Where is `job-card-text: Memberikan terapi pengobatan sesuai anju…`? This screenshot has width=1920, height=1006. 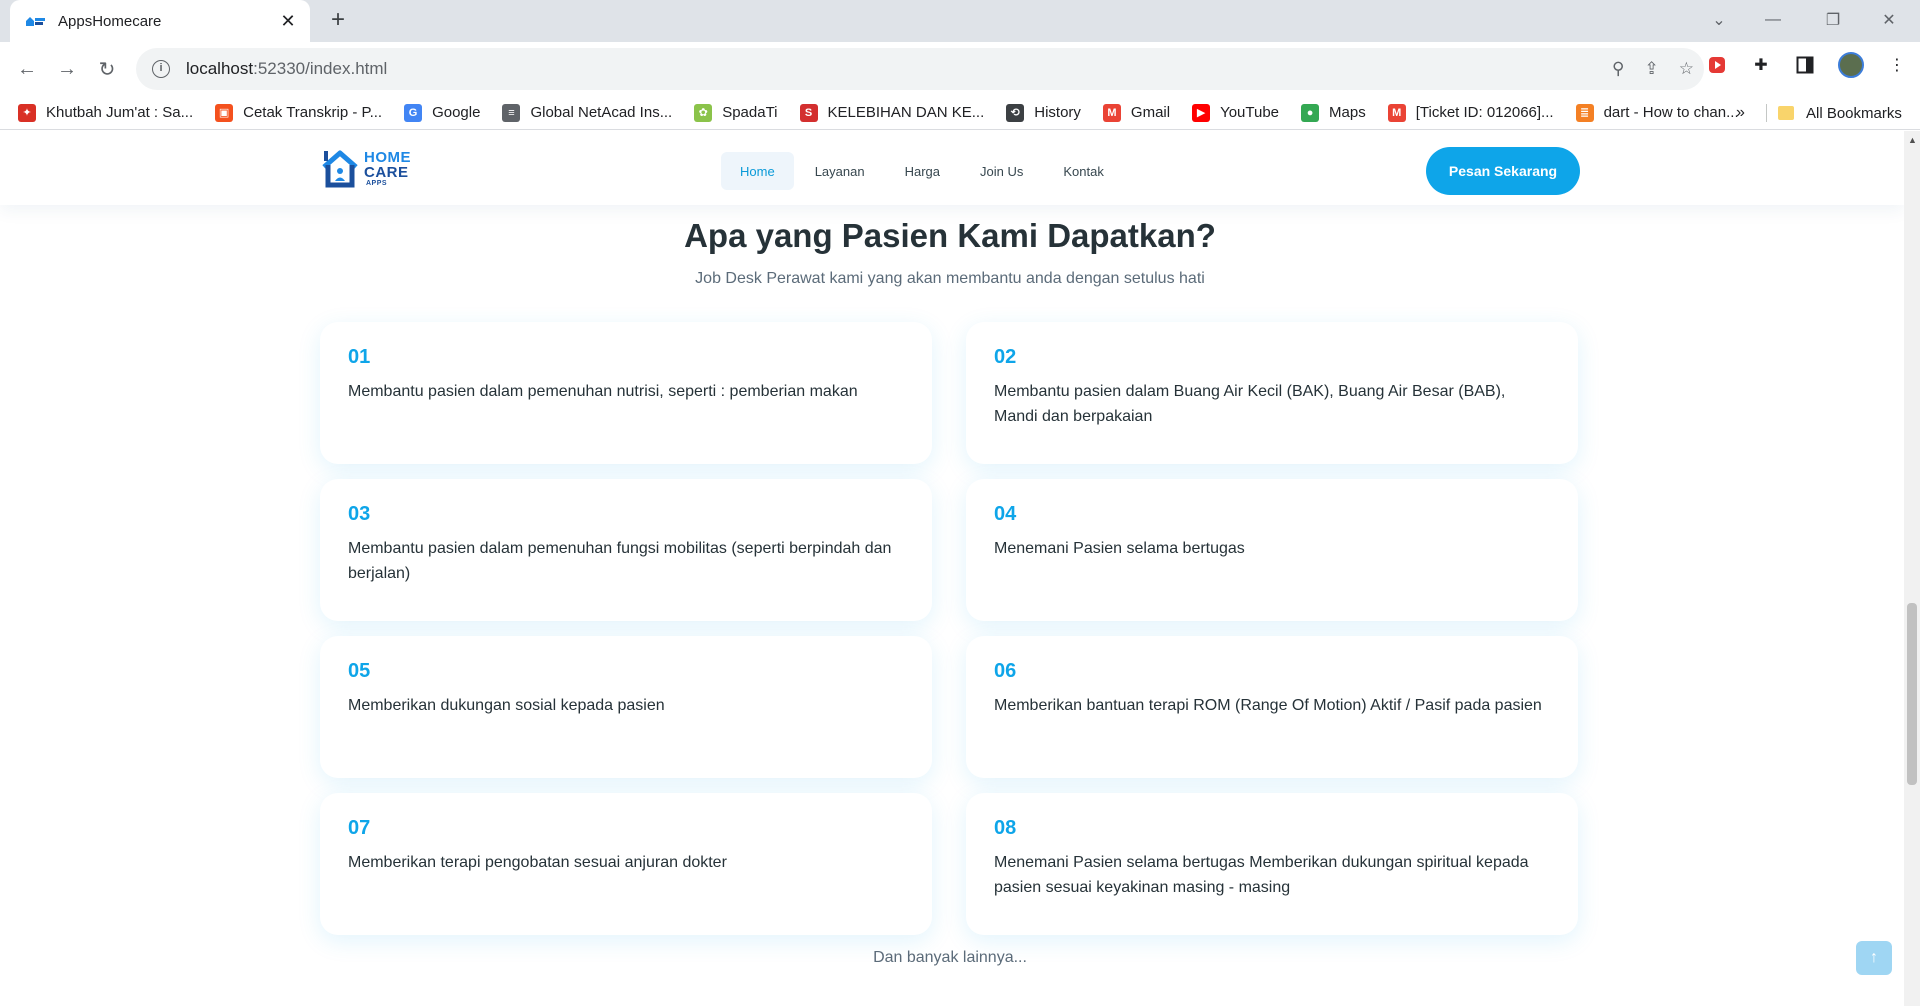
job-card-text: Memberikan terapi pengobatan sesuai anju… is located at coordinates (537, 862).